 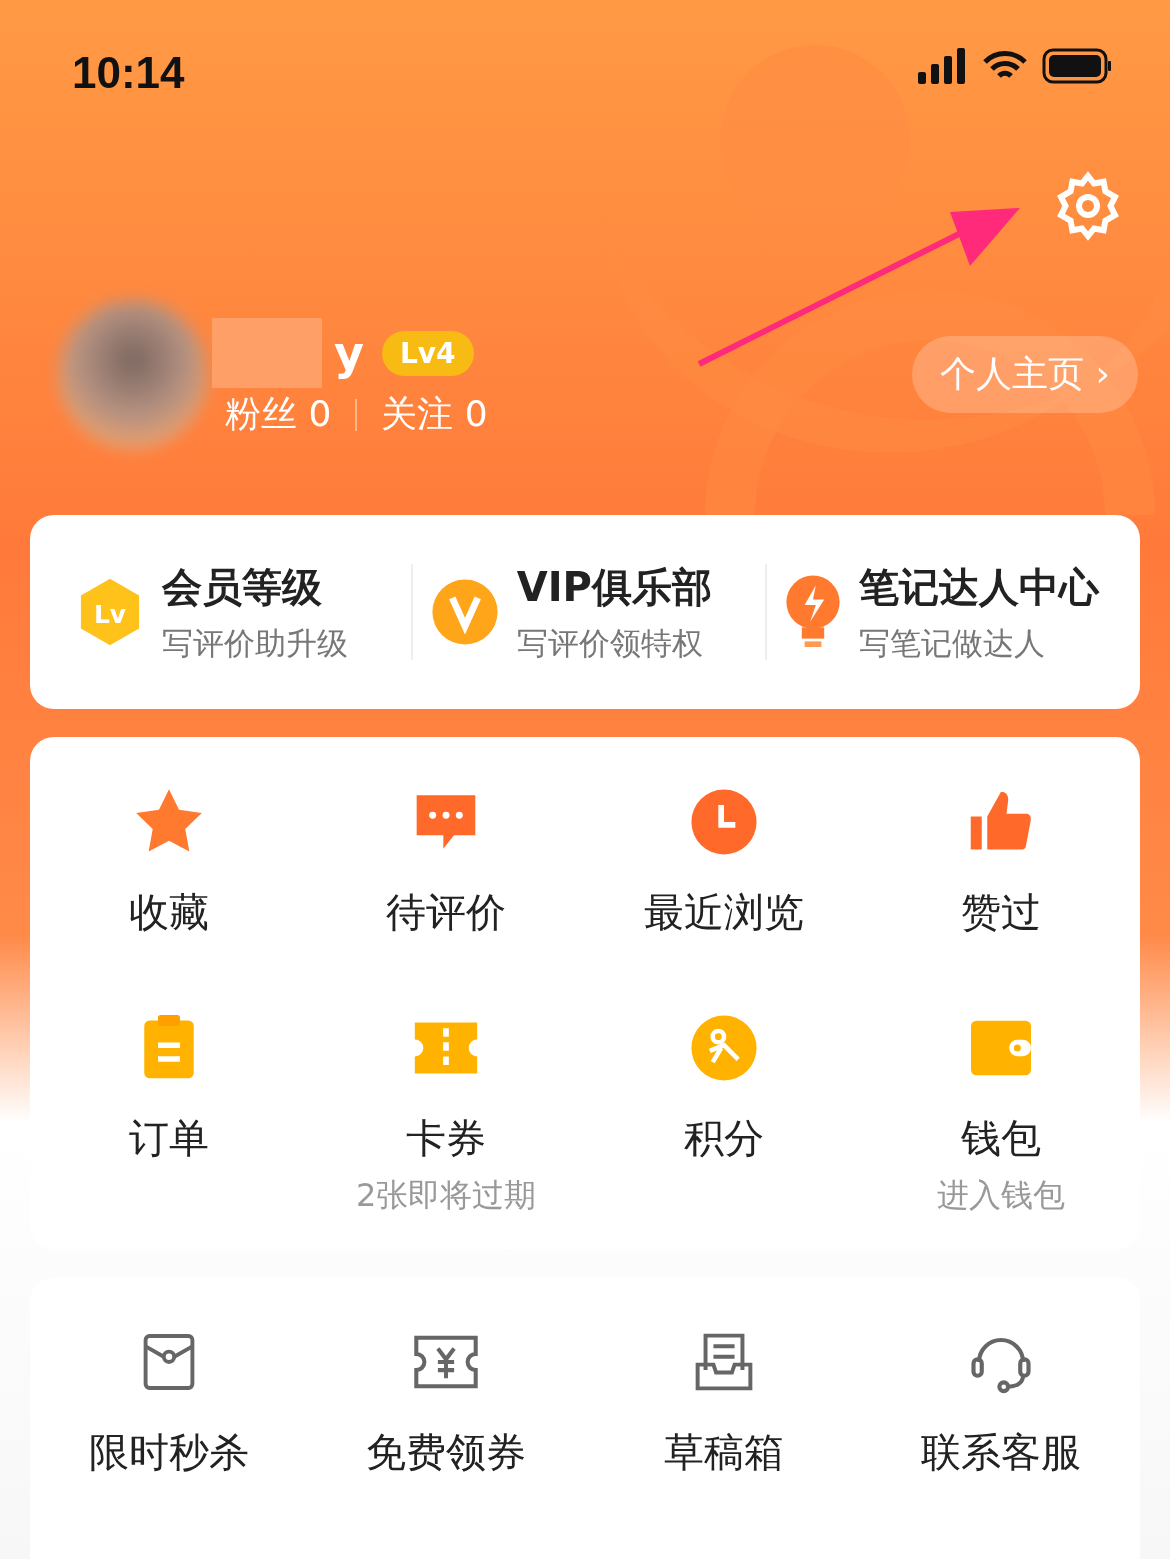 I want to click on shortcut-label: 卡券, so click(x=446, y=1138).